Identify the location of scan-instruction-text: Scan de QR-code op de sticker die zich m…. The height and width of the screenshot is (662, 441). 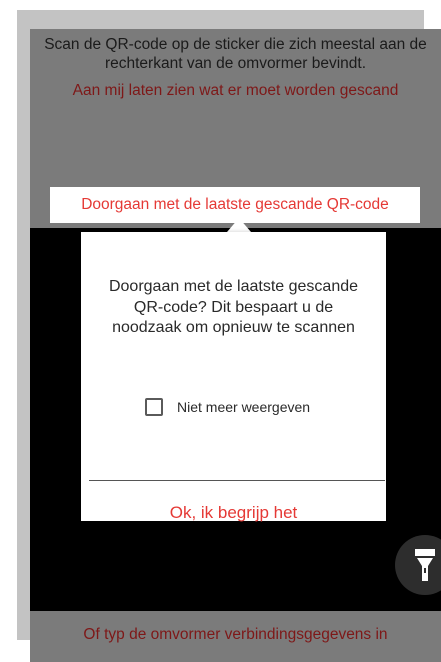
(235, 54).